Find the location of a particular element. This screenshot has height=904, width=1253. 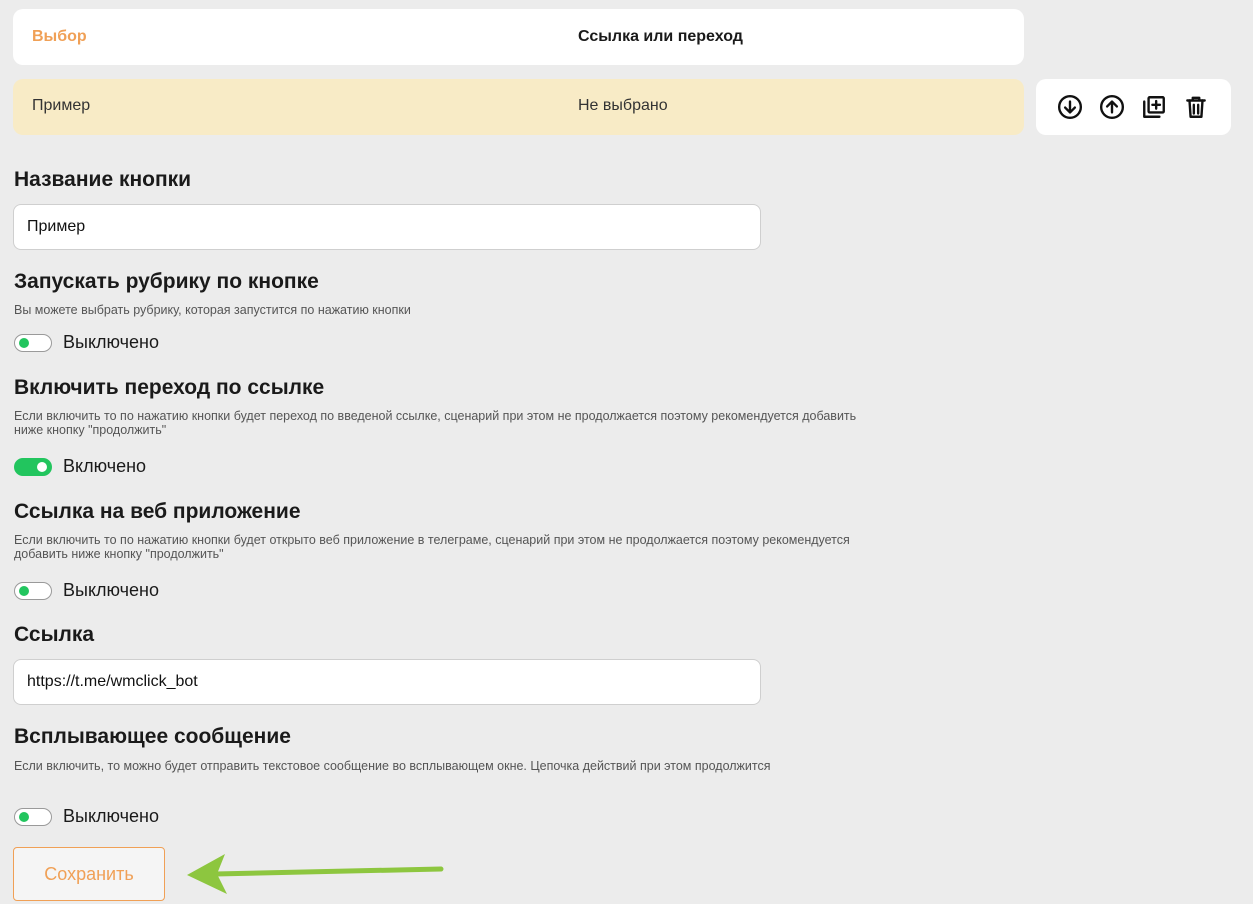

trash-icon is located at coordinates (1196, 107).